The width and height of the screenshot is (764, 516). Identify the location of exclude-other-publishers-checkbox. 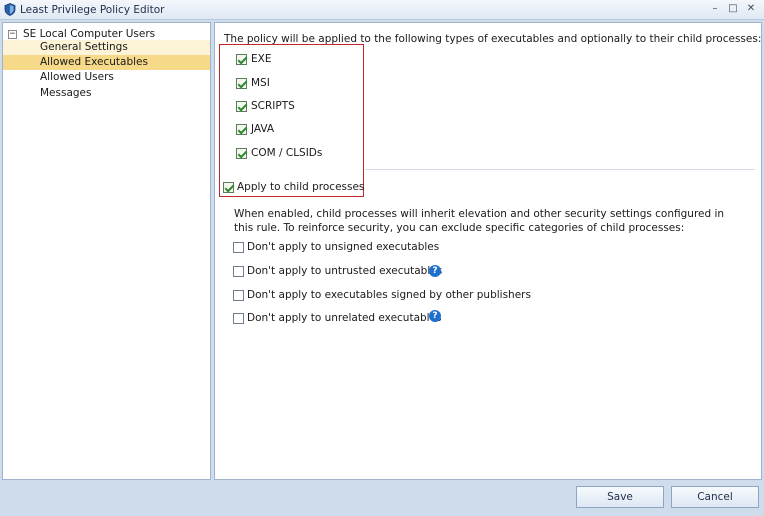
(238, 295).